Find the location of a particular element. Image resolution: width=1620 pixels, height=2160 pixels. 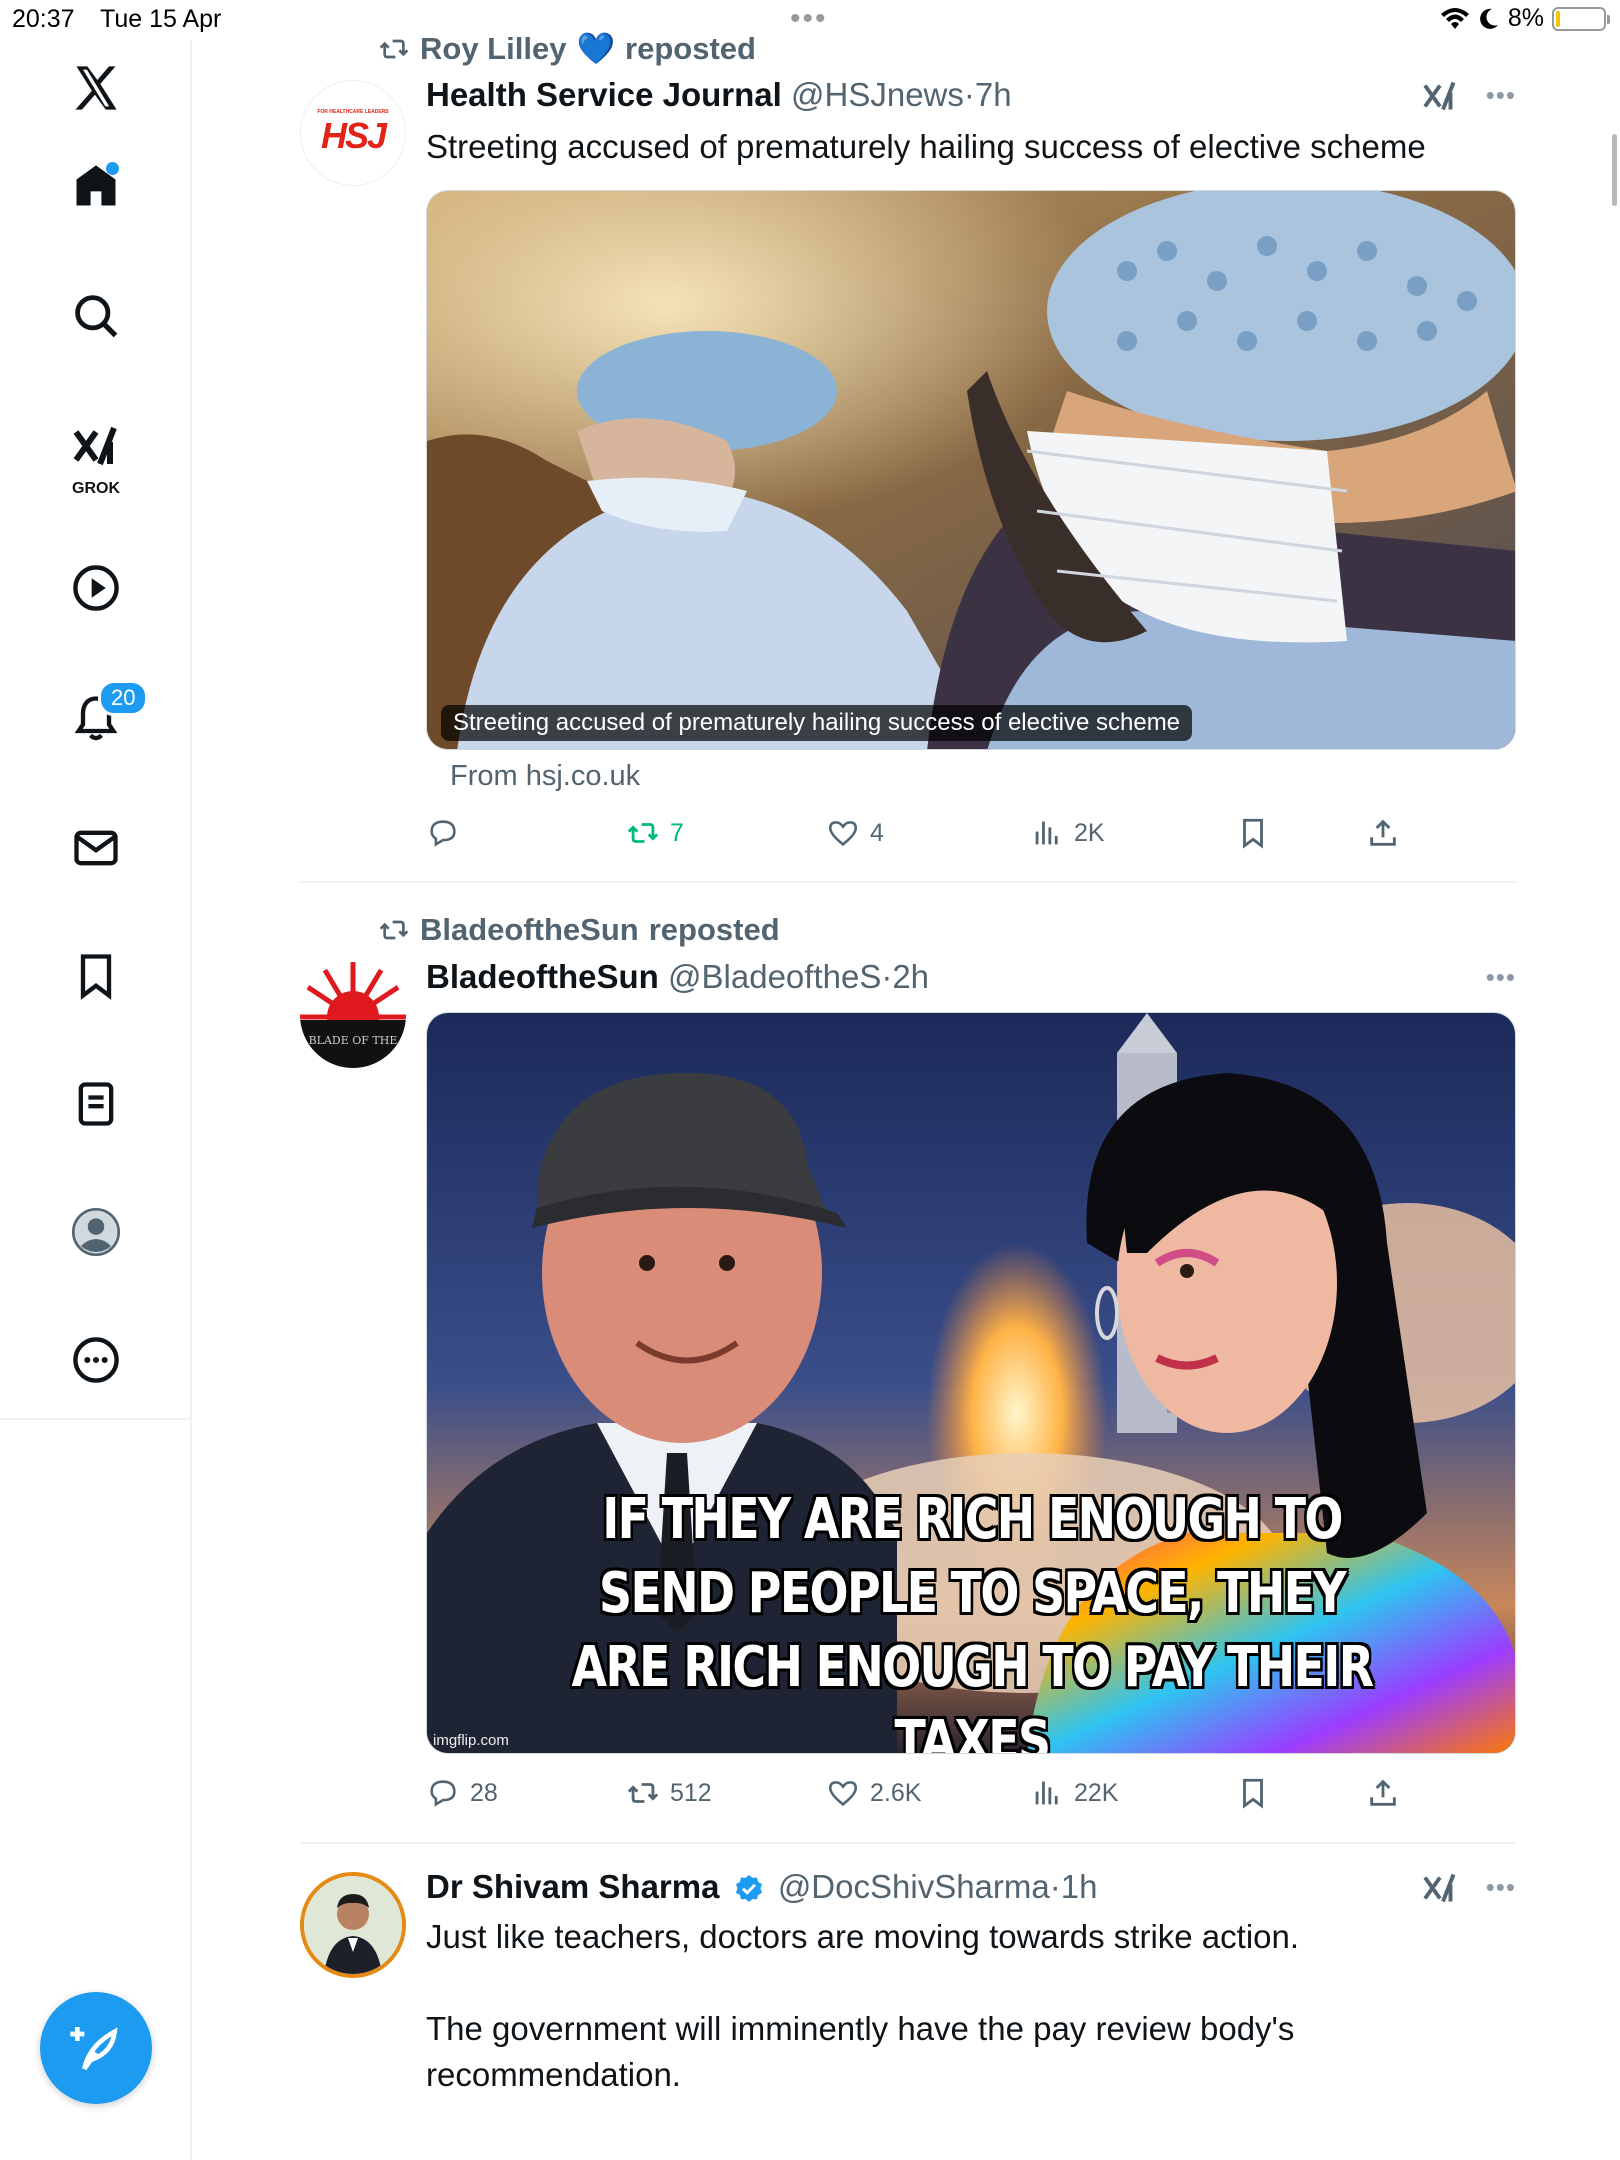

multitasking-dots-icon: ••• is located at coordinates (809, 19).